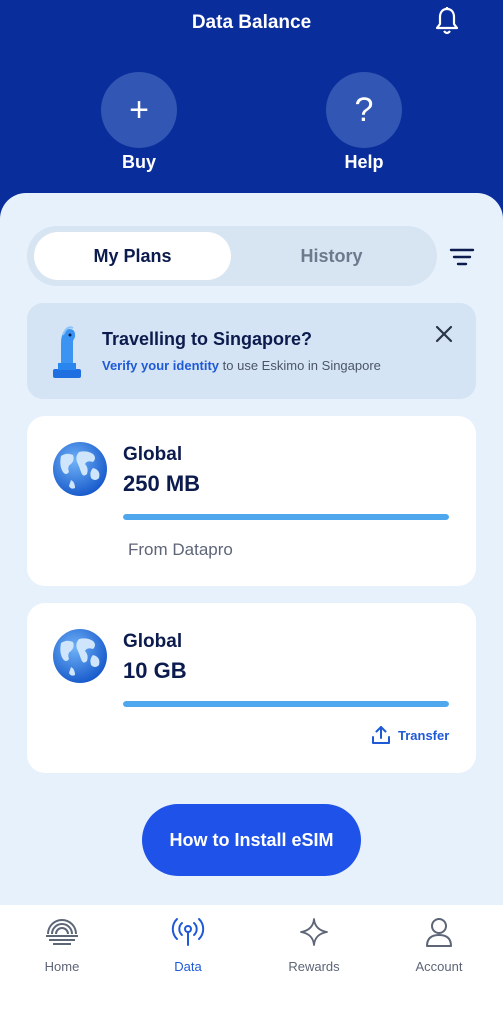  Describe the element at coordinates (160, 365) in the screenshot. I see `verify-identity-link: Verify your identity` at that location.